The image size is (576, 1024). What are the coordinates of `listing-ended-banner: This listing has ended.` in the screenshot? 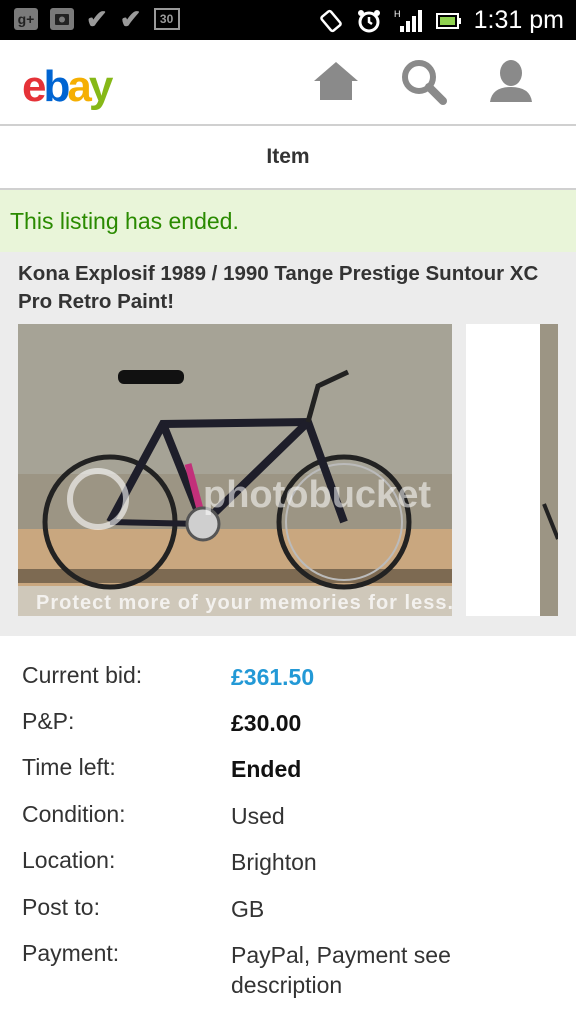 It's located at (288, 221).